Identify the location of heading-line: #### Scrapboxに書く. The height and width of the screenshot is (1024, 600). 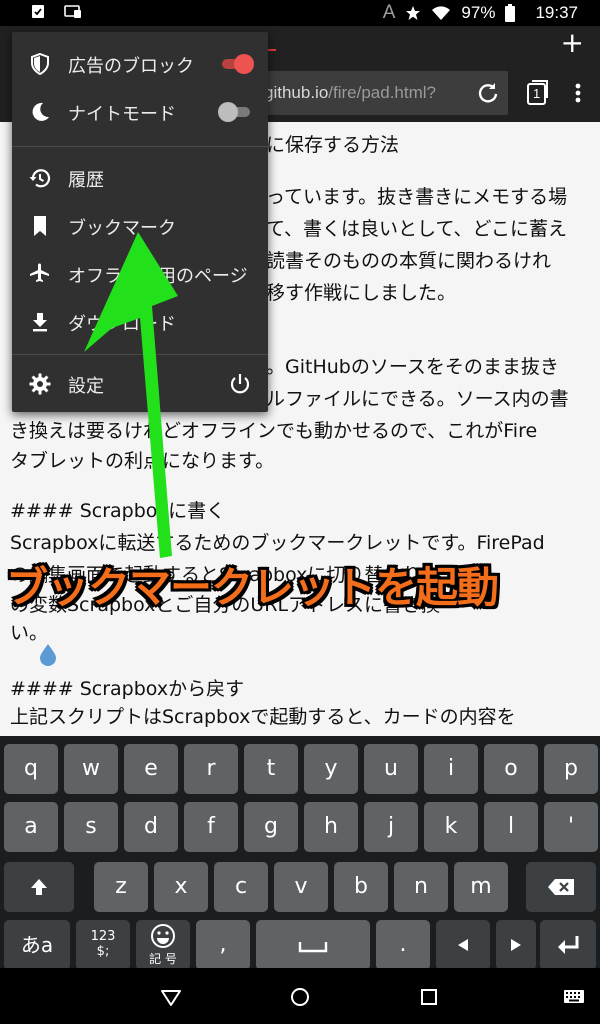
(118, 511).